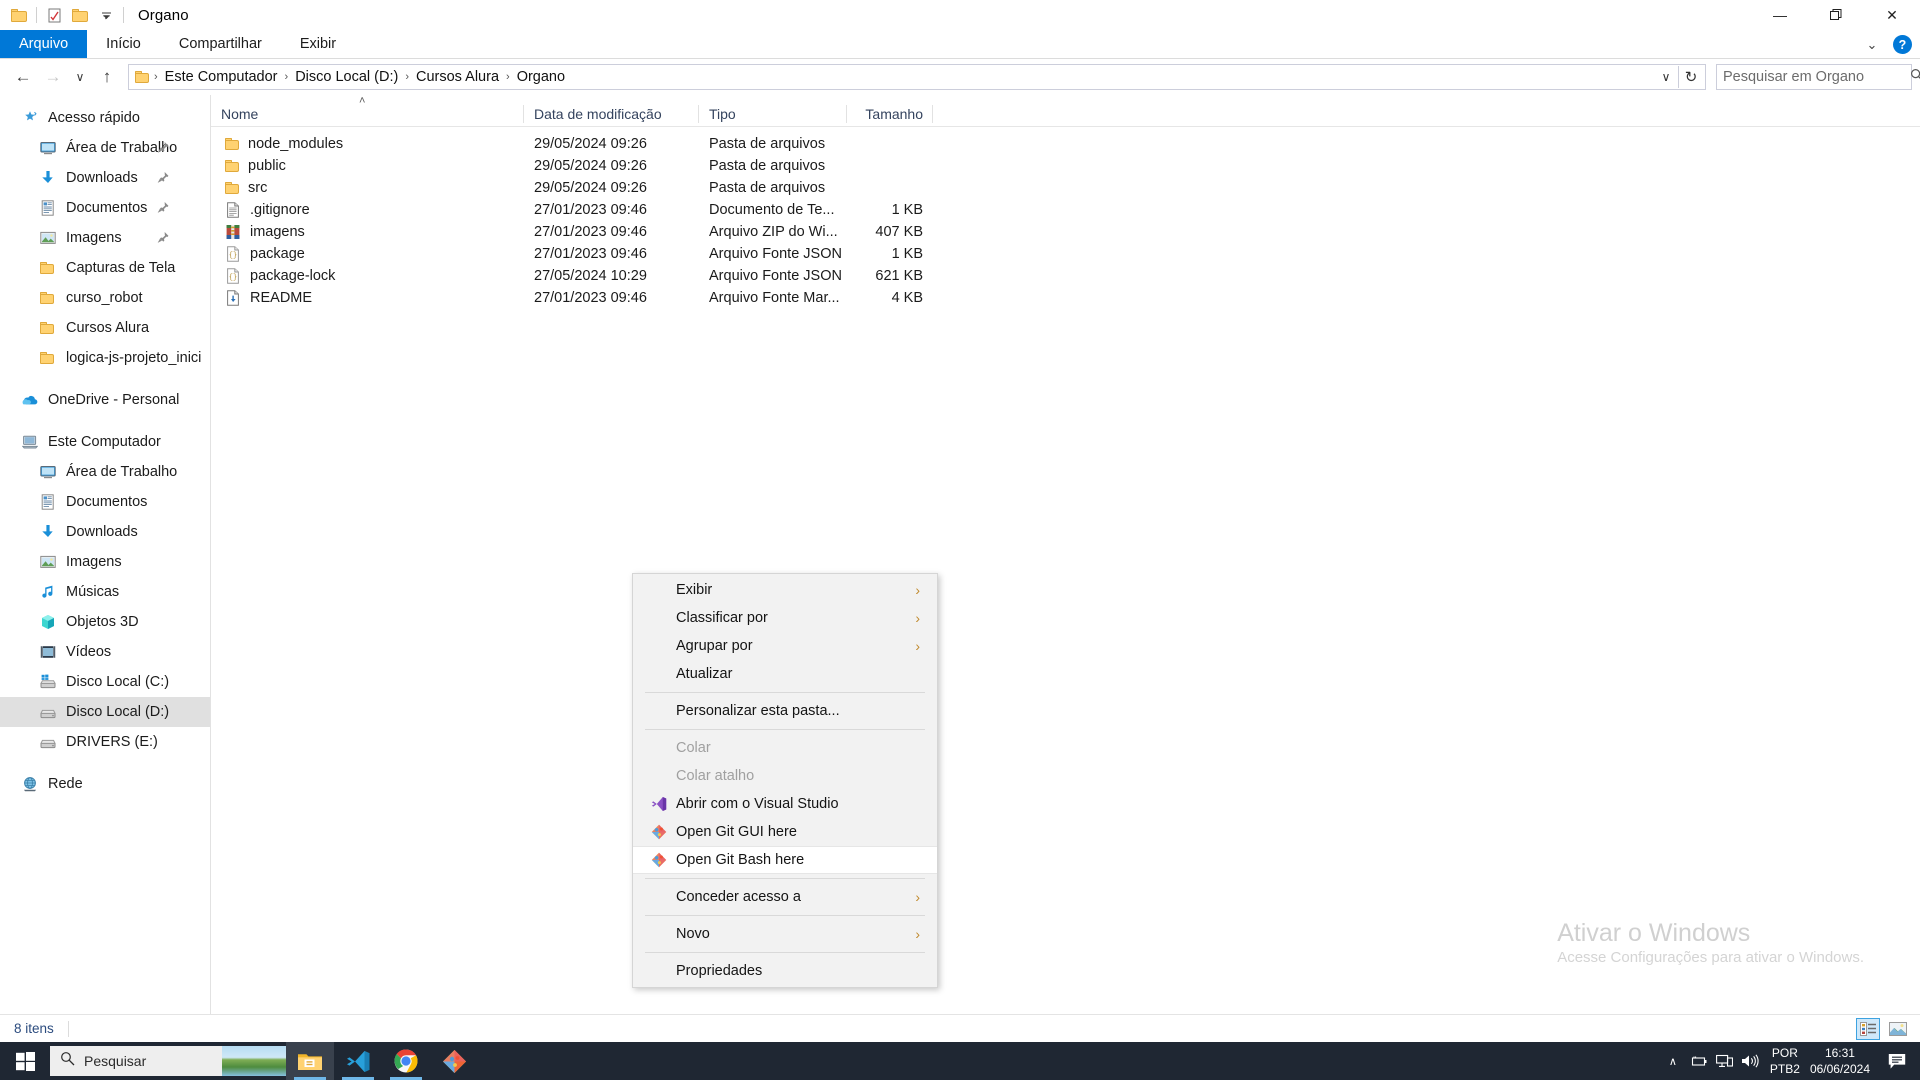 The height and width of the screenshot is (1080, 1920). I want to click on search-box, so click(1818, 77).